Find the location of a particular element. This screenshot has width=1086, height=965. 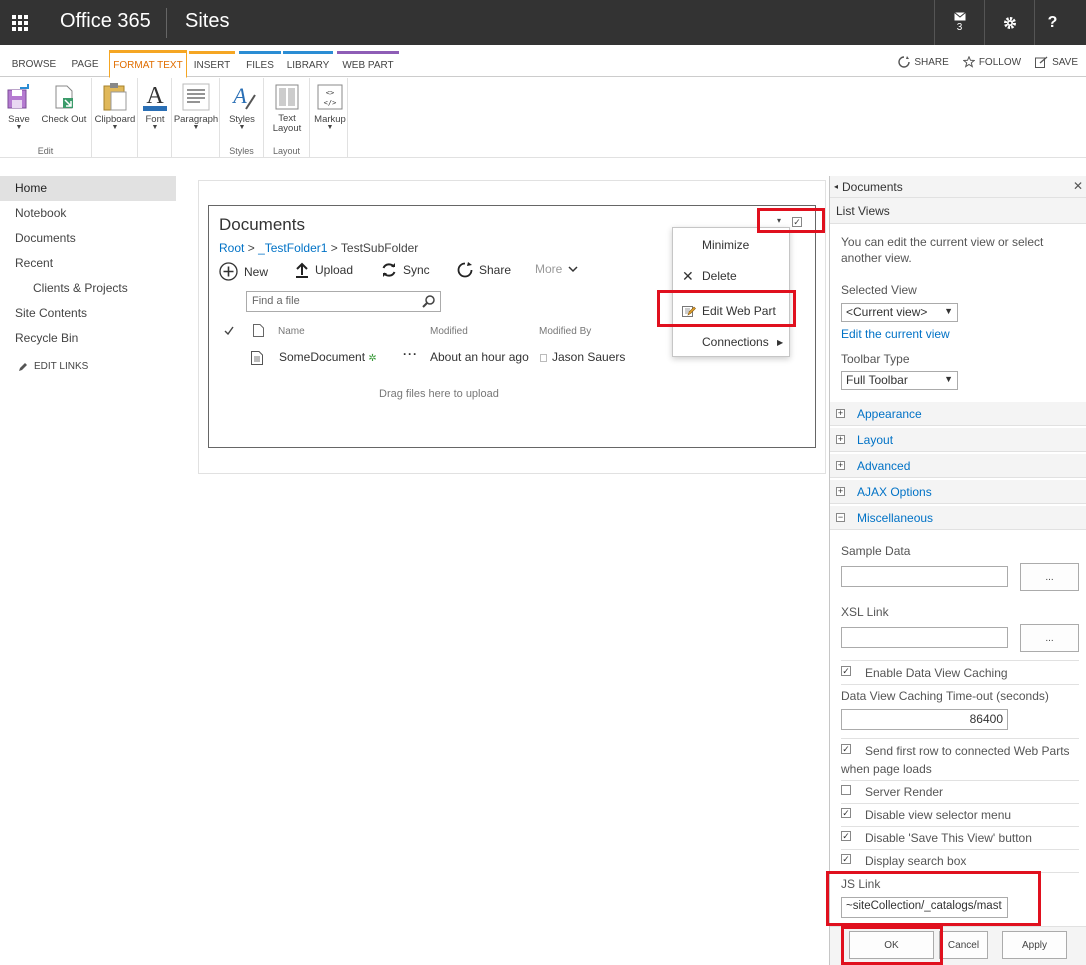

edit-current-view-link: Edit the current view is located at coordinates (895, 334).